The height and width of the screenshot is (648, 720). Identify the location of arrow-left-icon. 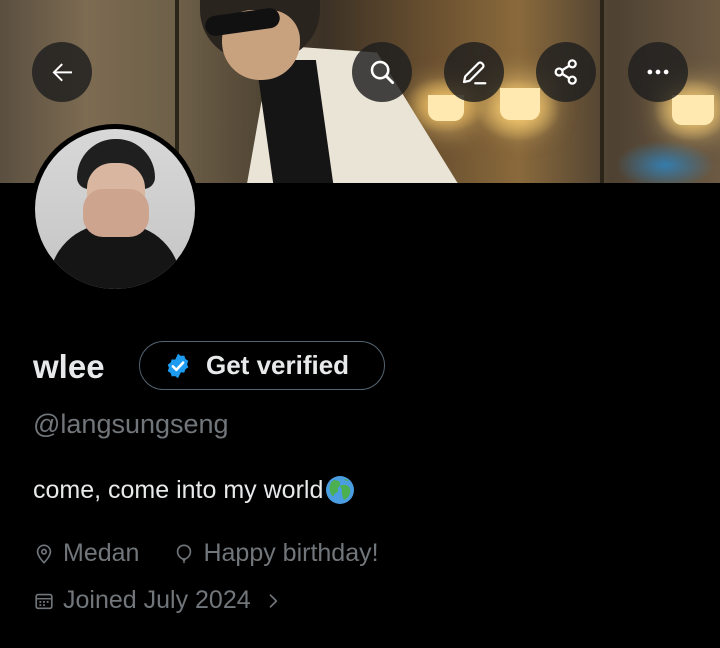
(62, 72).